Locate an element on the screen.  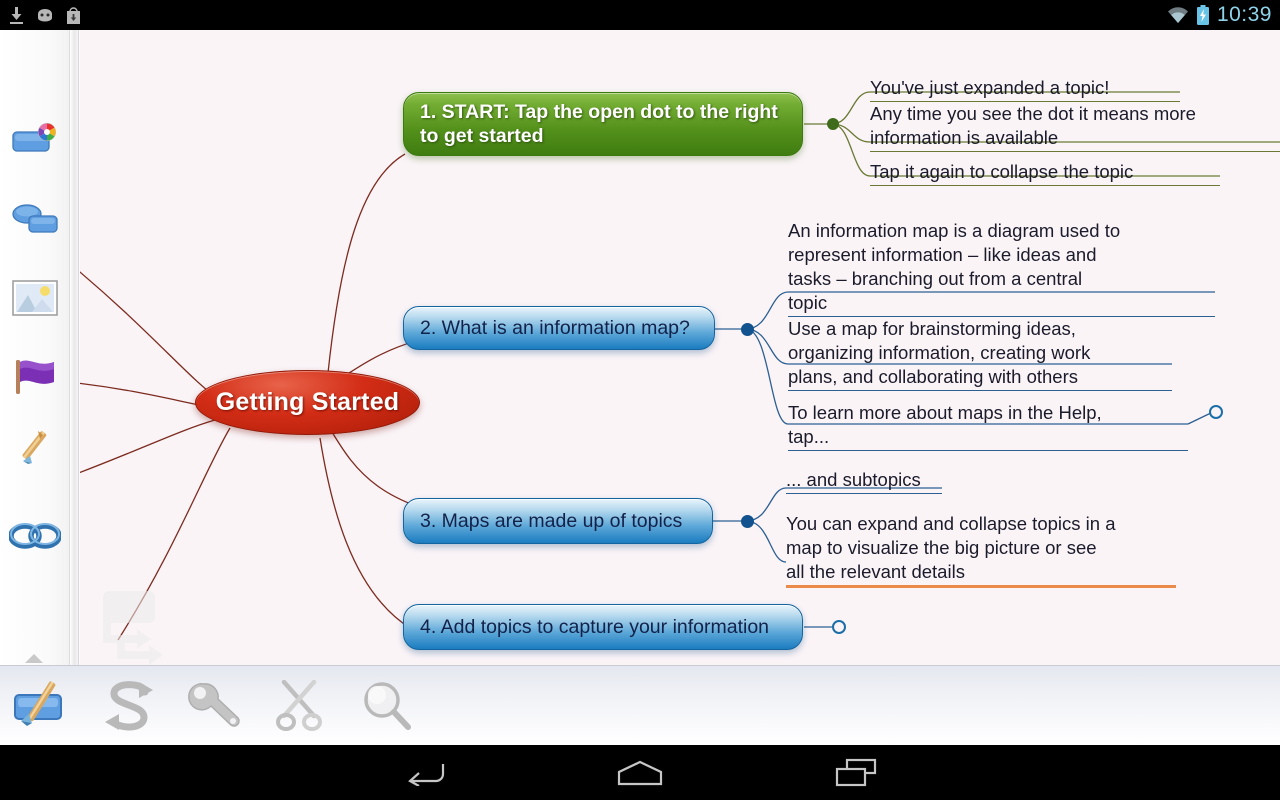
bottom-toolbar is located at coordinates (640, 705).